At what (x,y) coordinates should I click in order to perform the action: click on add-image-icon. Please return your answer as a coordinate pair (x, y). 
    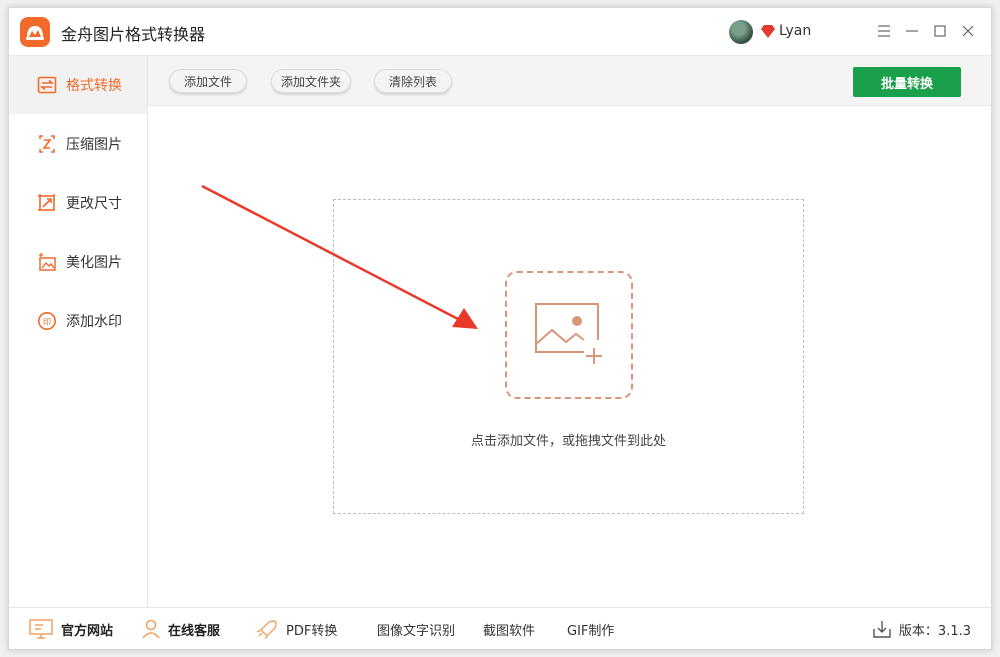
    Looking at the image, I should click on (568, 333).